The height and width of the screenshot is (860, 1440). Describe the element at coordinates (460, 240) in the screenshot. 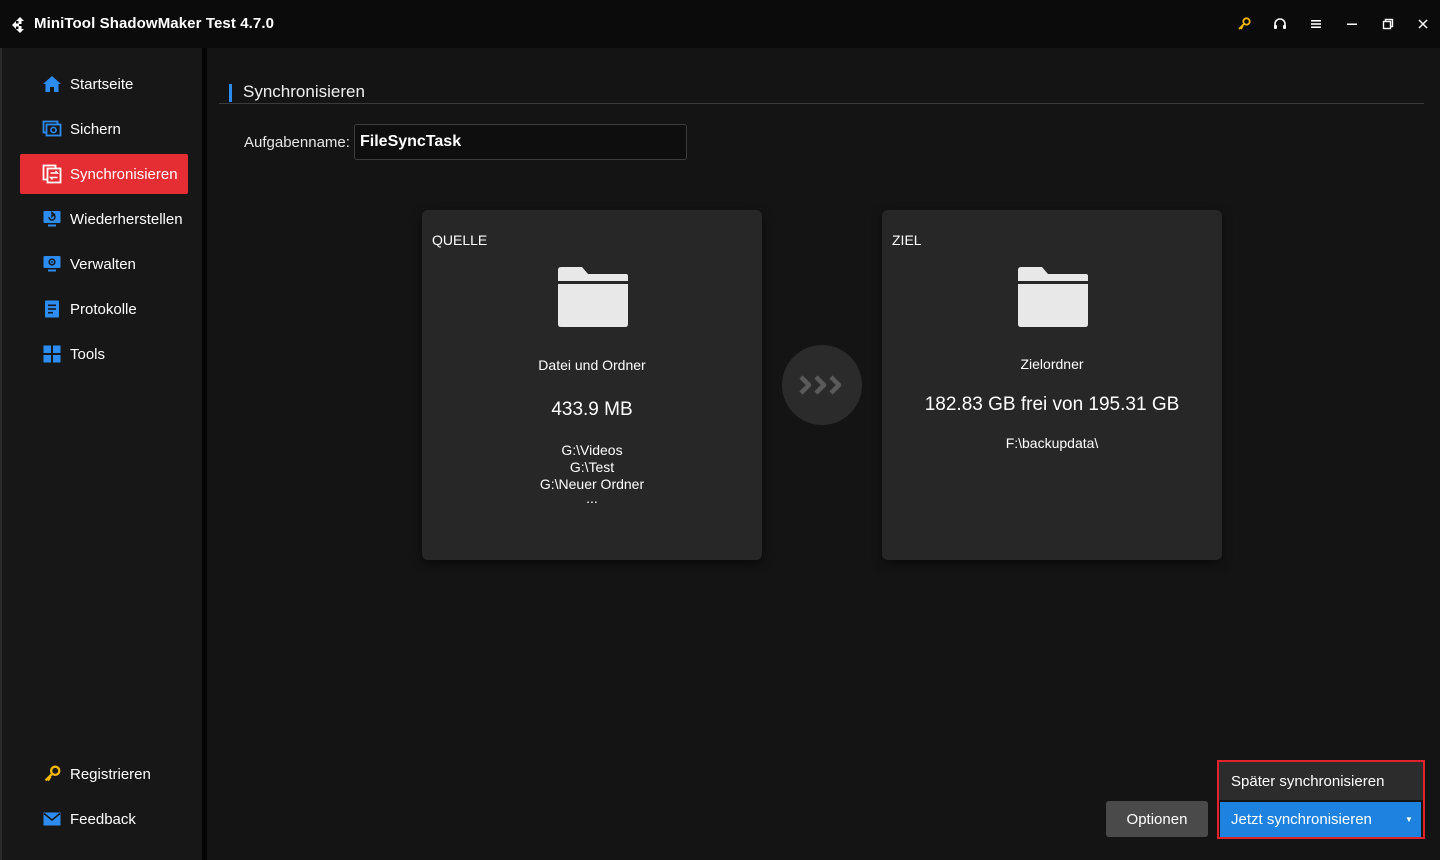

I see `source-label: QUELLE` at that location.